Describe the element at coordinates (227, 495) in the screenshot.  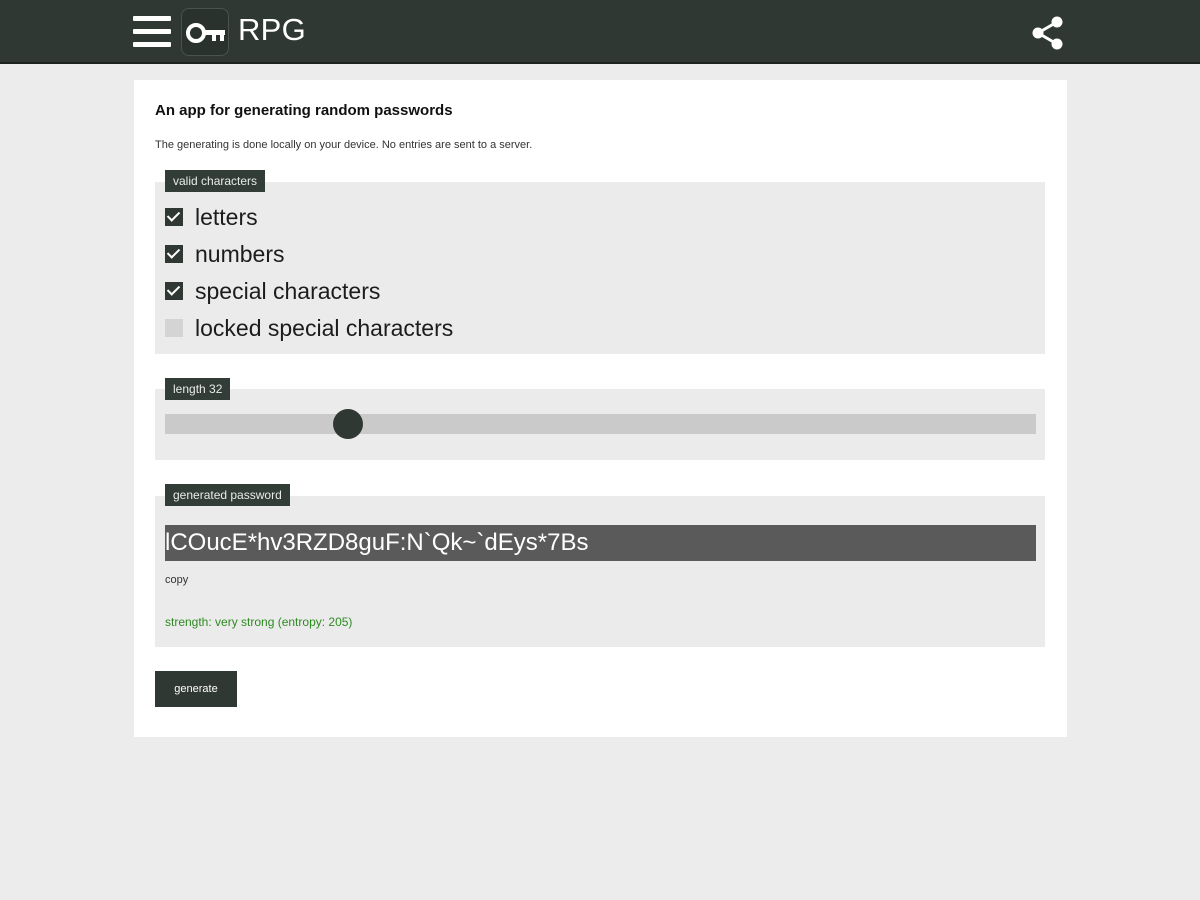
I see `generated-password-legend: generated password` at that location.